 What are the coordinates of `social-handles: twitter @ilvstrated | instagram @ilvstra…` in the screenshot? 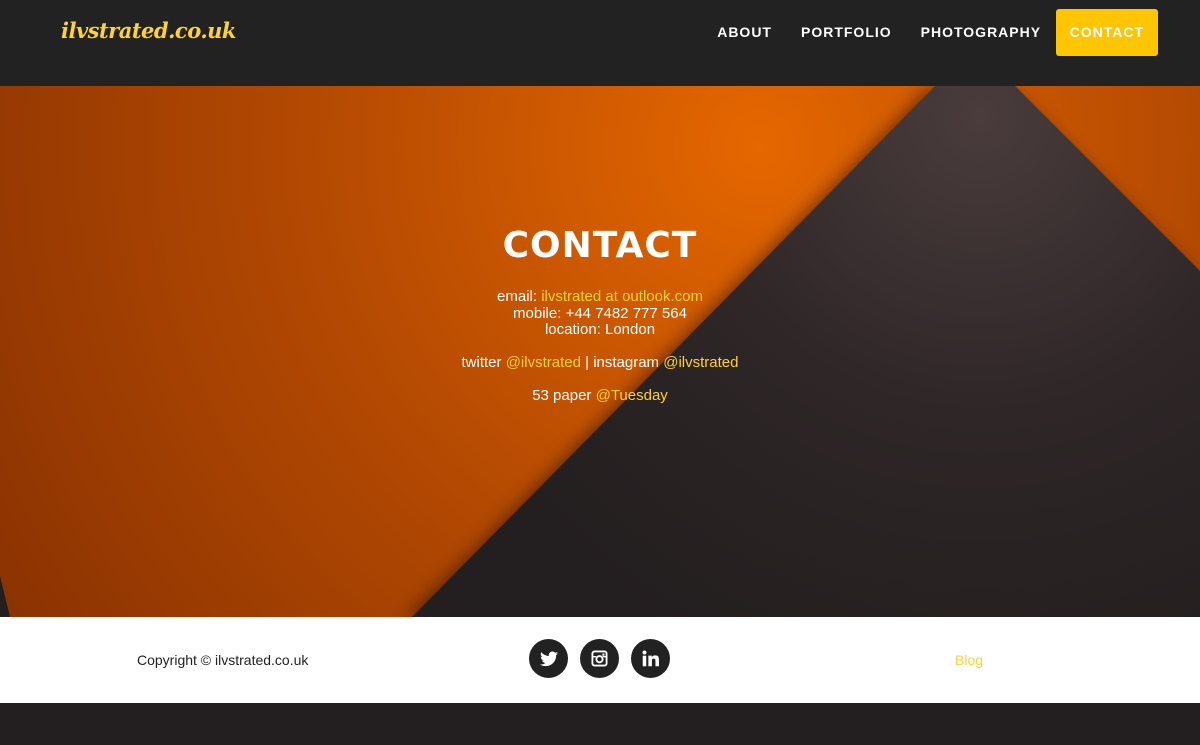 It's located at (600, 362).